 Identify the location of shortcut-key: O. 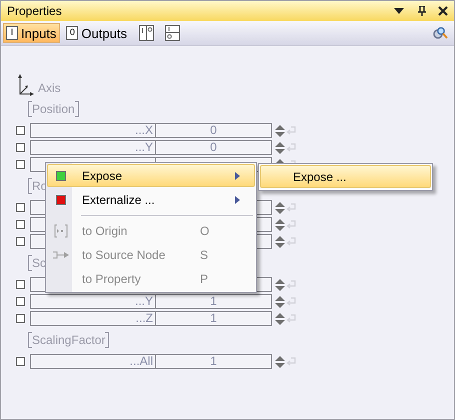
(206, 231).